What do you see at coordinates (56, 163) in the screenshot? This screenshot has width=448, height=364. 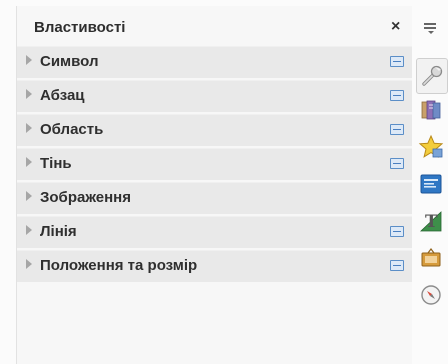 I see `section-label: Тінь` at bounding box center [56, 163].